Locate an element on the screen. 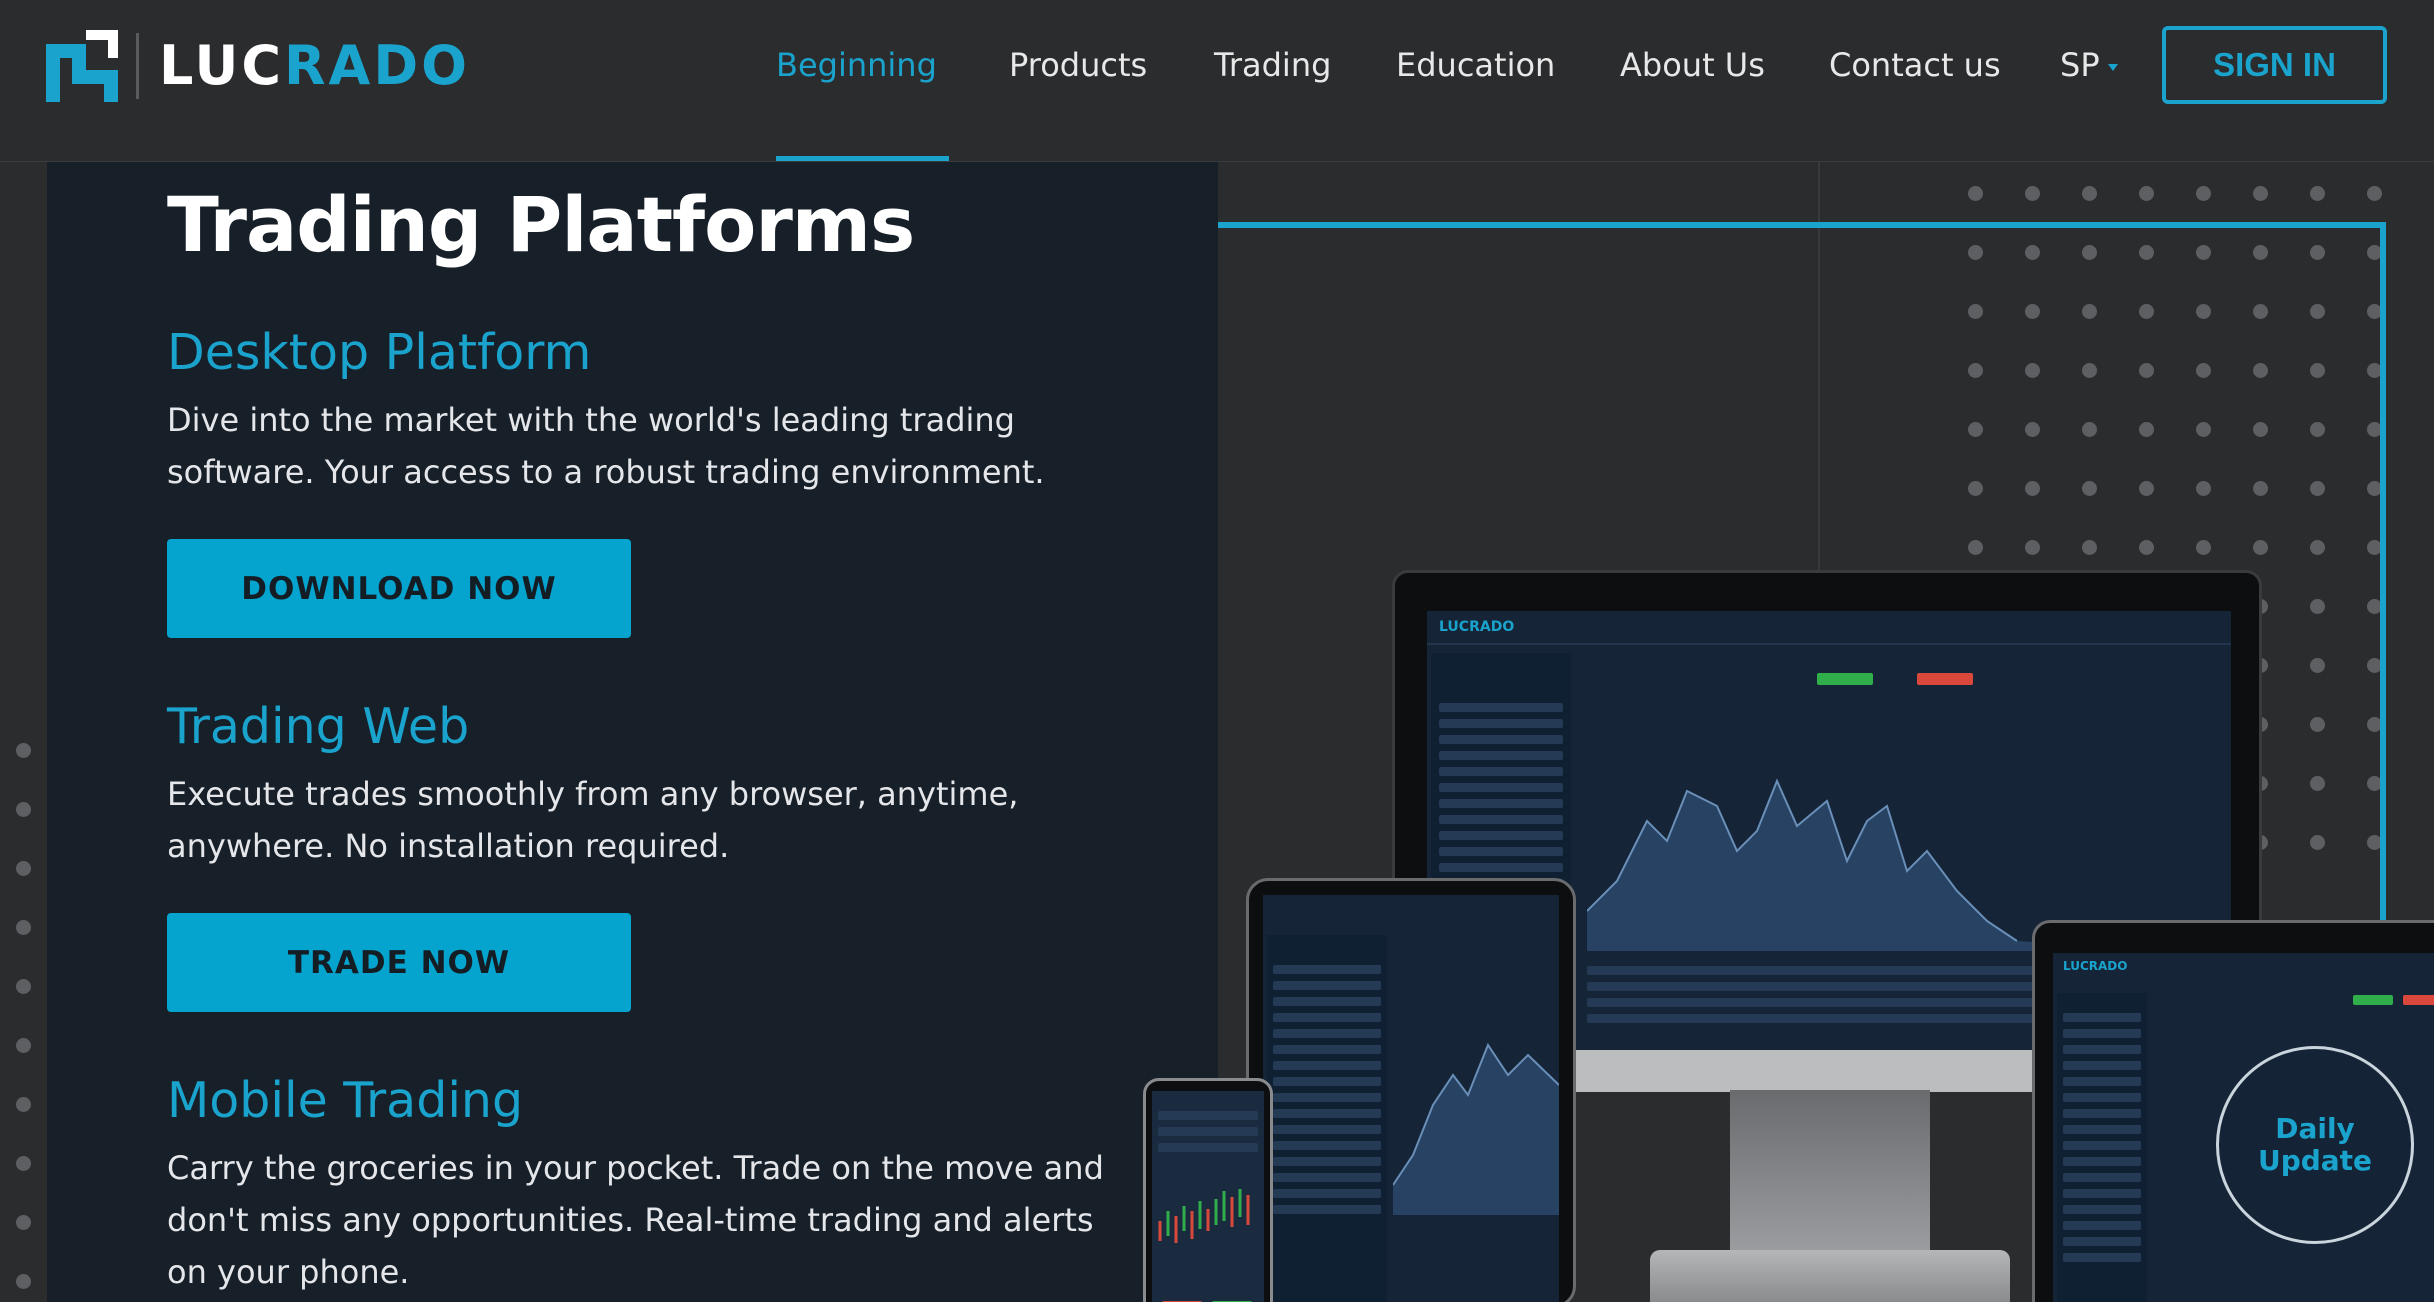  active-nav-indicator is located at coordinates (862, 158).